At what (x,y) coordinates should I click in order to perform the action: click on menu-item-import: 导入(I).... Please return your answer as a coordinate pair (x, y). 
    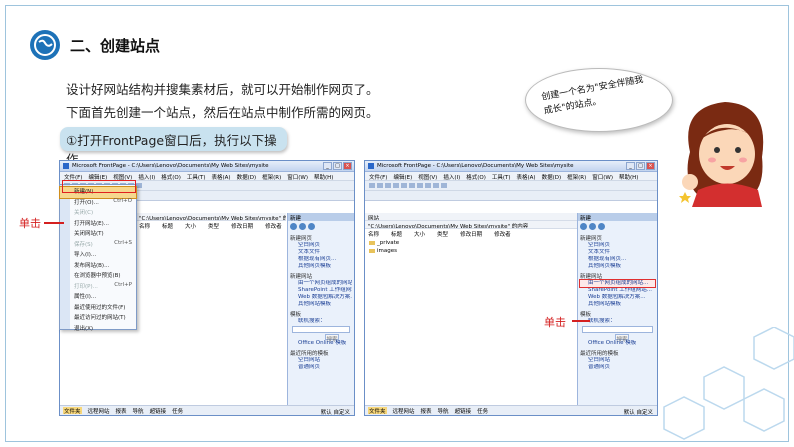
    Looking at the image, I should click on (98, 255).